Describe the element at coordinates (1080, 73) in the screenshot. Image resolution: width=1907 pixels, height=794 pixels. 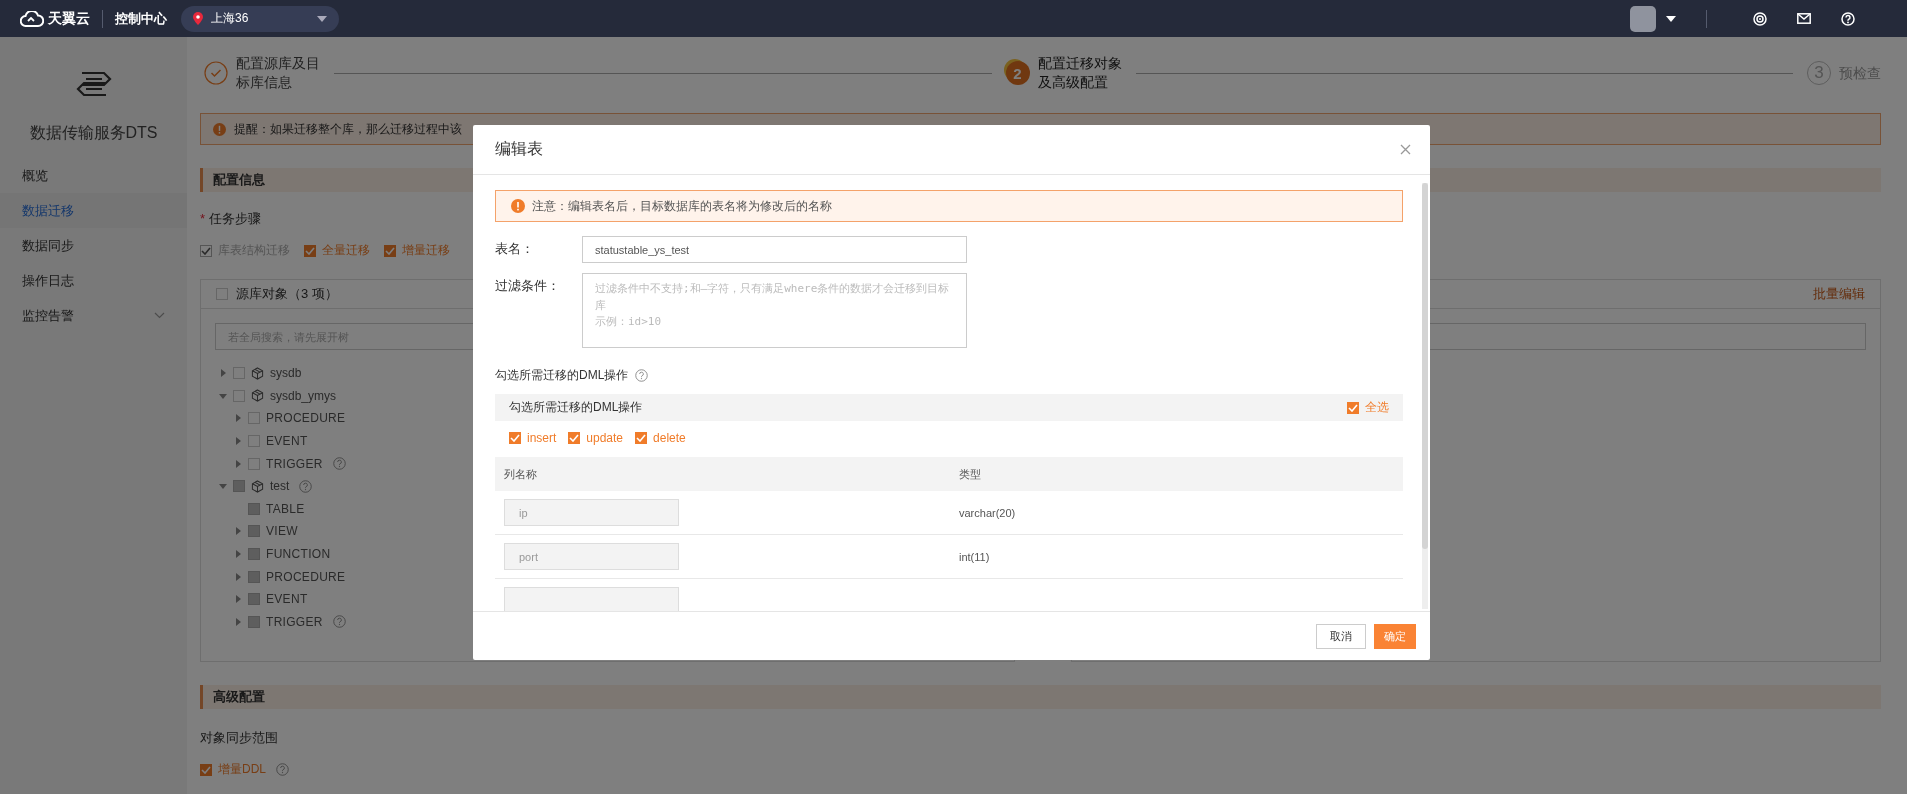
I see `step-label: 配置迁移对象及高级配置` at that location.